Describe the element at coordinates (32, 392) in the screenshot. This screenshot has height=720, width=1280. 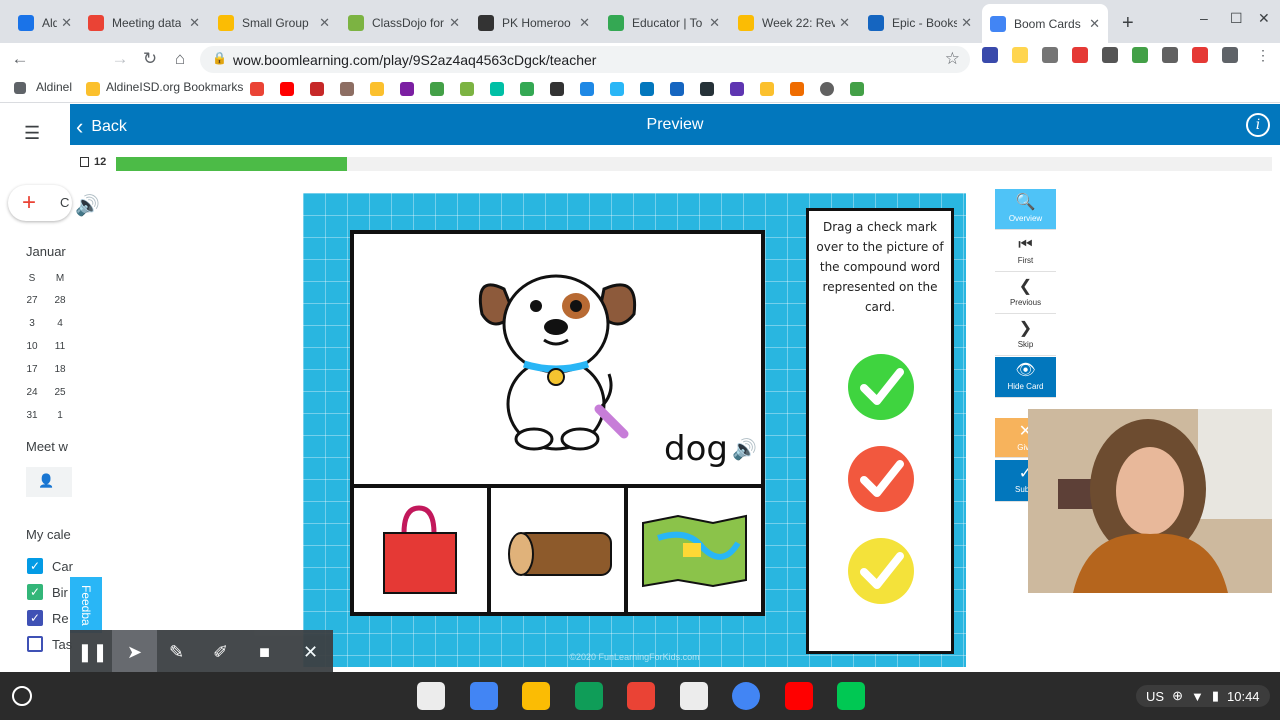
I see `calendar-day: 24` at that location.